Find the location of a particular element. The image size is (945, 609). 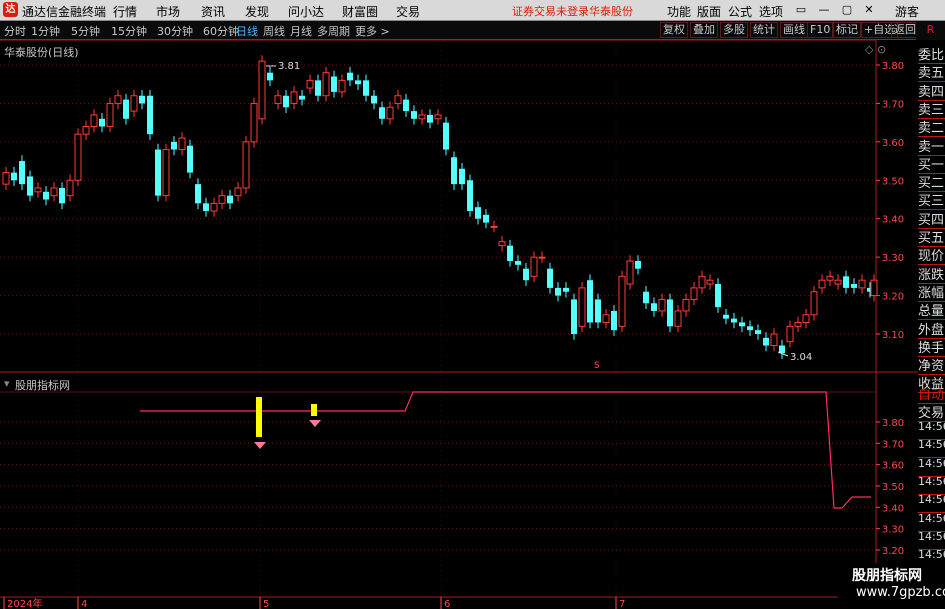

quote-label: 外盘 is located at coordinates (931, 329).